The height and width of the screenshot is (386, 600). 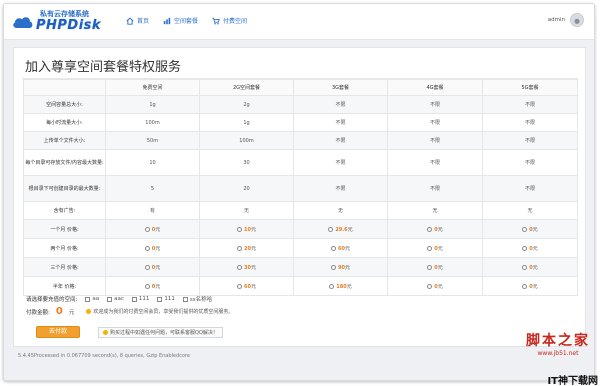 What do you see at coordinates (340, 210) in the screenshot?
I see `table-cell: 无` at bounding box center [340, 210].